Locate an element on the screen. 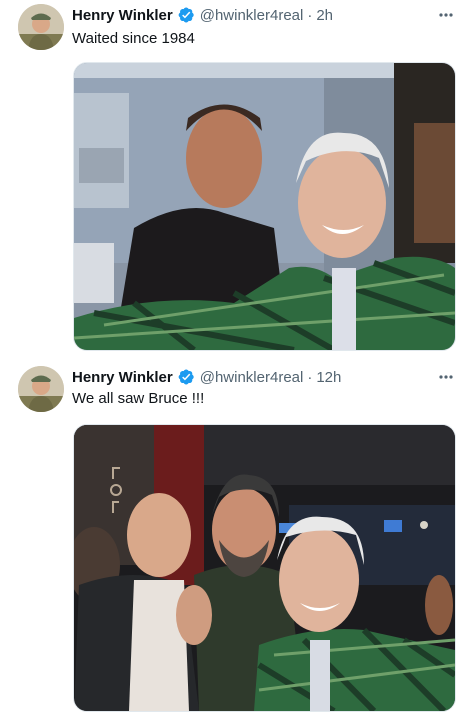  tweet-header: Henry Winkler @hwinkler4real · 2h is located at coordinates (202, 15).